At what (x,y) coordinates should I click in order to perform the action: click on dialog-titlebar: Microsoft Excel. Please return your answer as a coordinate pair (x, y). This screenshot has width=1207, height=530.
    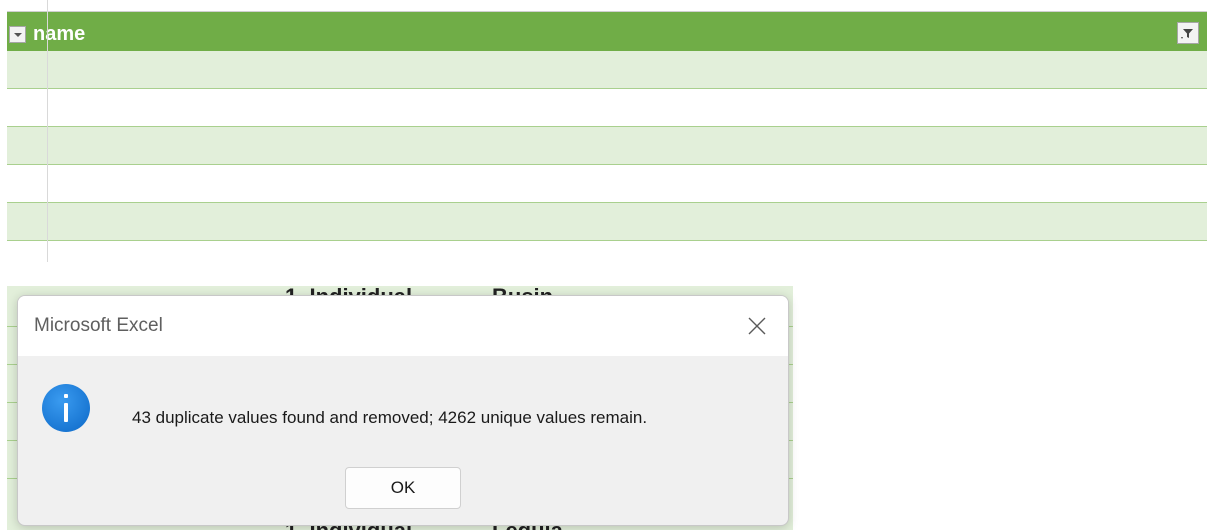
    Looking at the image, I should click on (403, 326).